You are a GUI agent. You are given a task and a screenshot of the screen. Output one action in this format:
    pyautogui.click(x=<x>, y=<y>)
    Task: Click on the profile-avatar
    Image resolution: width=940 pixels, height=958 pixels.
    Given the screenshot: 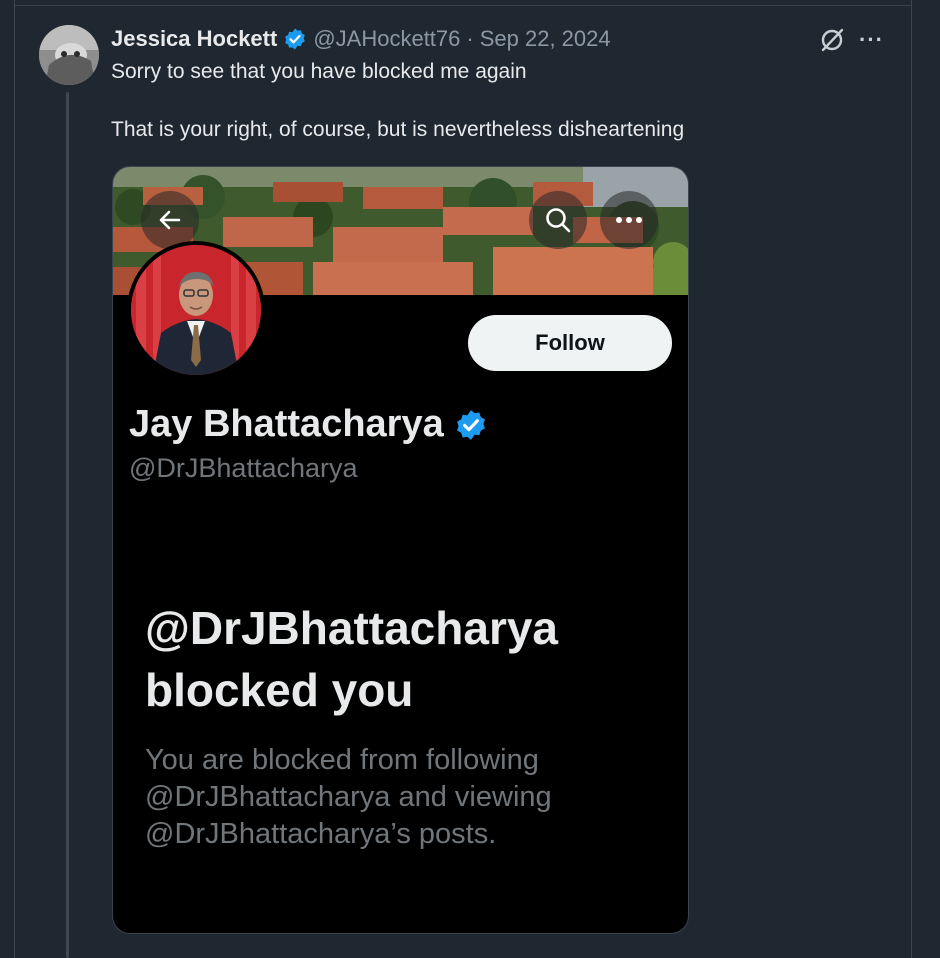 What is the action you would take?
    pyautogui.click(x=196, y=310)
    